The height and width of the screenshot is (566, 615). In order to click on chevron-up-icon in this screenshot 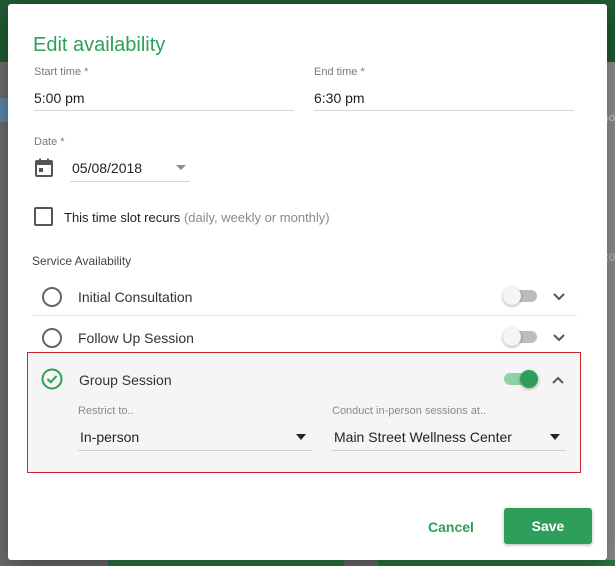, I will do `click(558, 380)`.